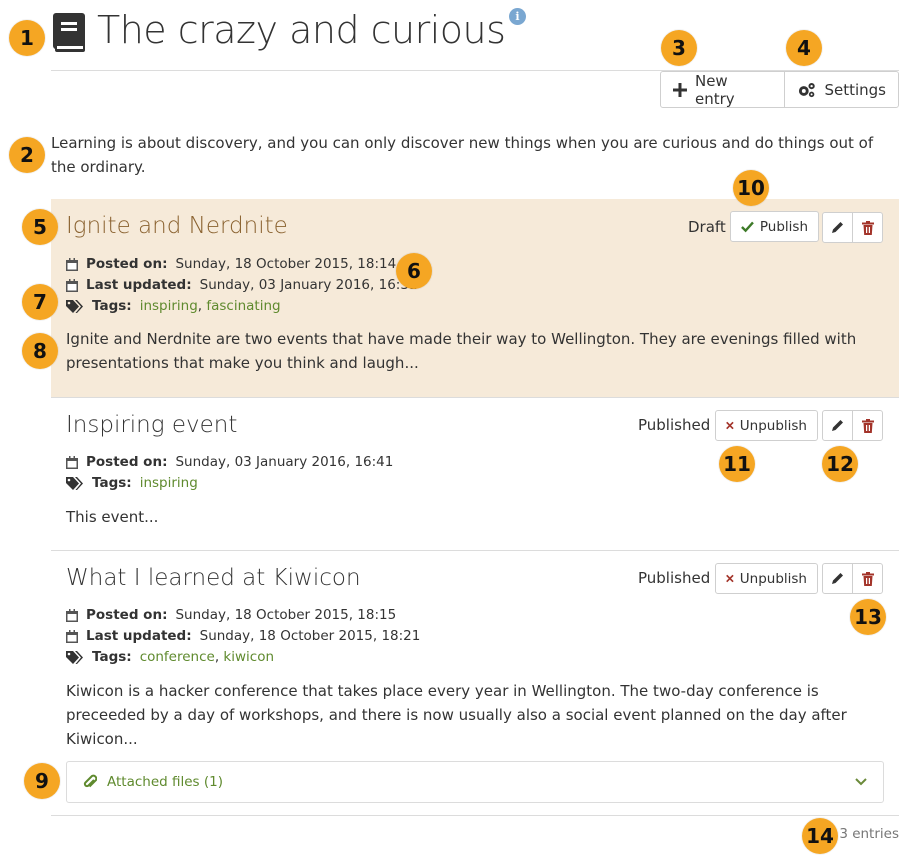  Describe the element at coordinates (804, 48) in the screenshot. I see `callout-4: 4` at that location.